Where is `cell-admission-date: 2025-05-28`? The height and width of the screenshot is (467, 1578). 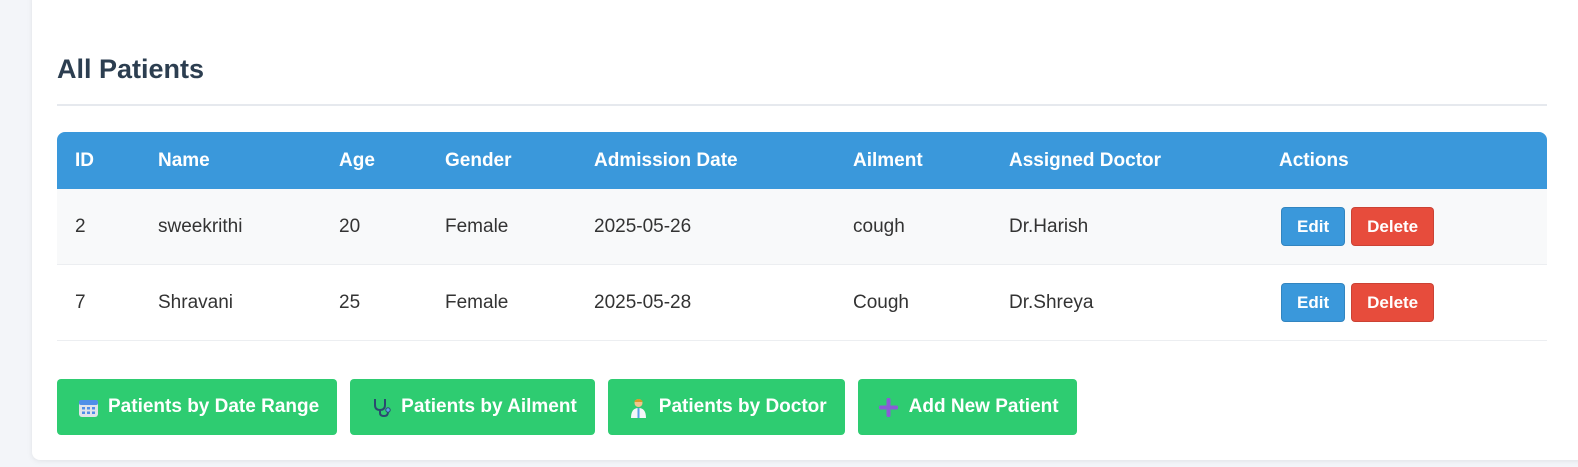
cell-admission-date: 2025-05-28 is located at coordinates (723, 302).